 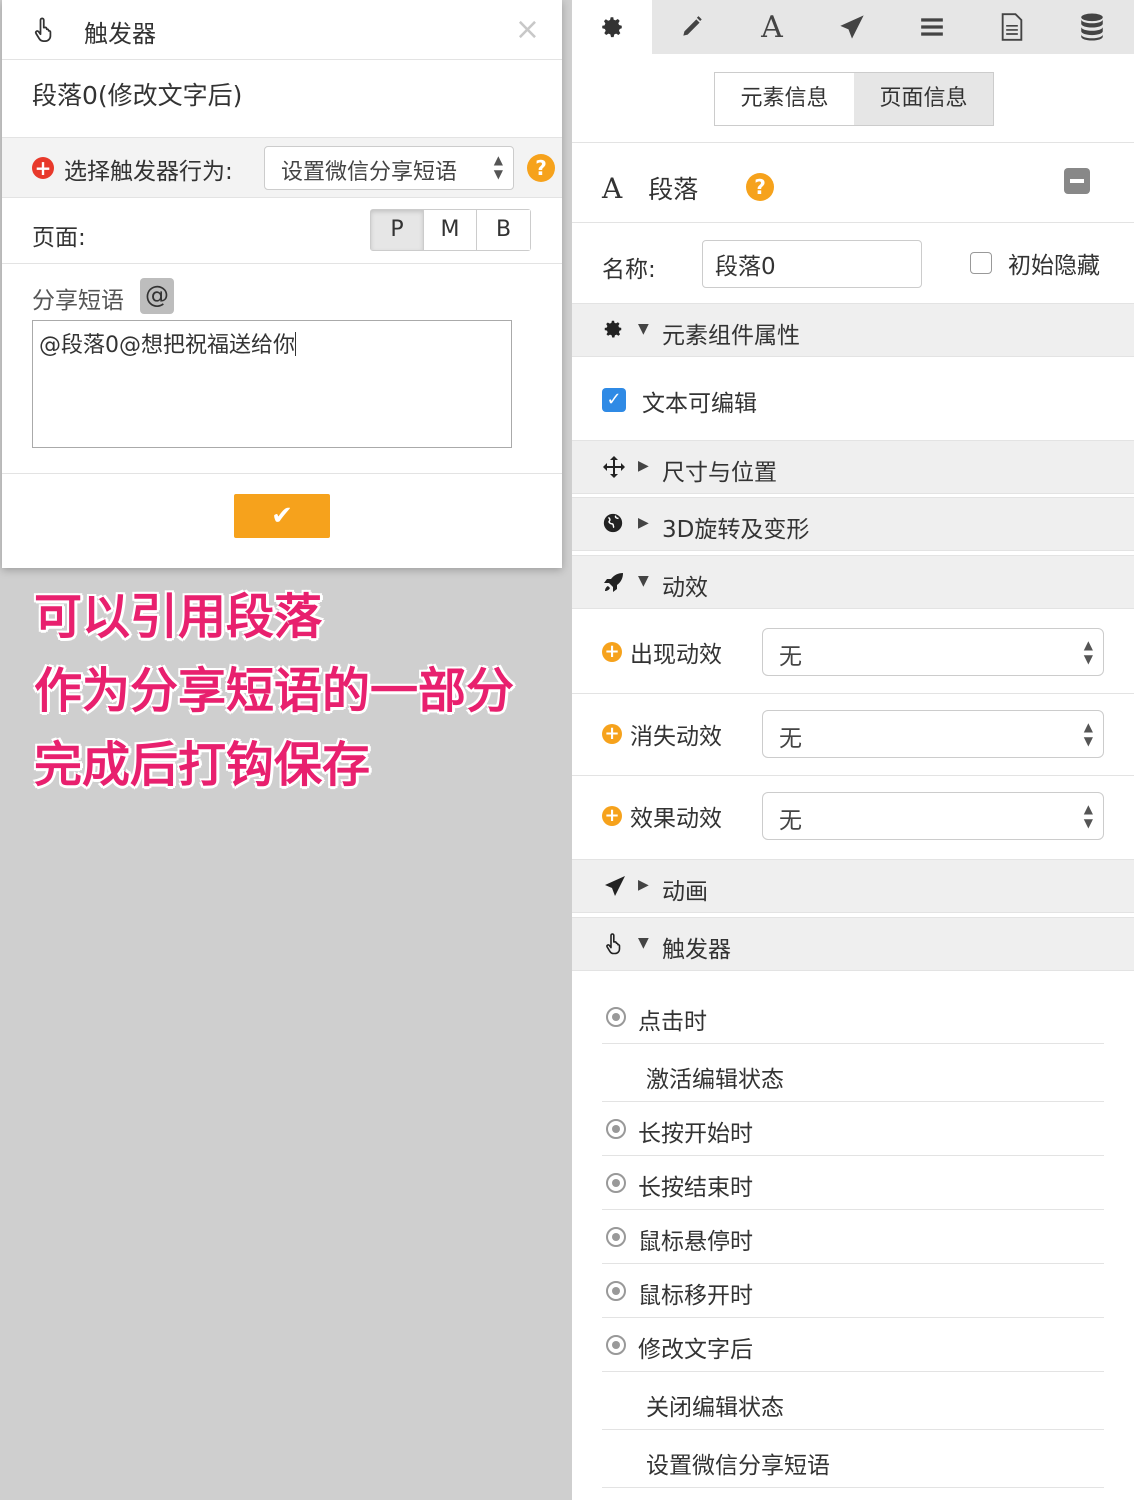 What do you see at coordinates (178, 617) in the screenshot?
I see `annotation-line-1: 可以引用段落` at bounding box center [178, 617].